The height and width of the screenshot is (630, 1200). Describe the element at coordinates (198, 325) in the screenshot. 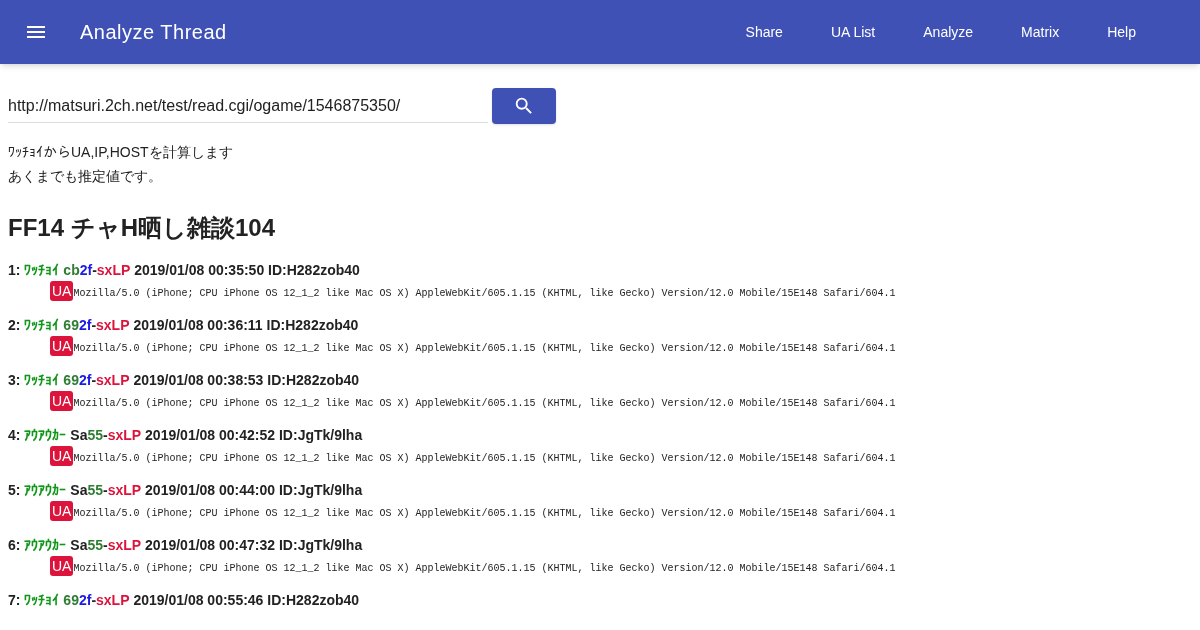

I see `post-date: 2019/01/08 00:36:11` at that location.